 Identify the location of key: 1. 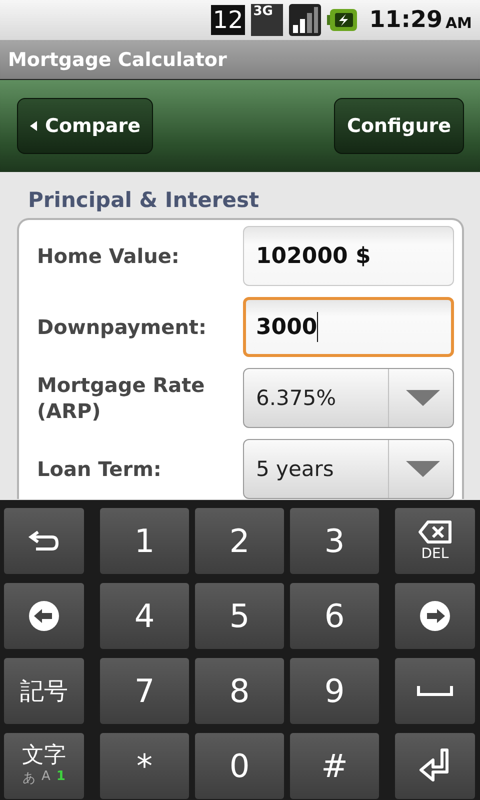
(144, 541).